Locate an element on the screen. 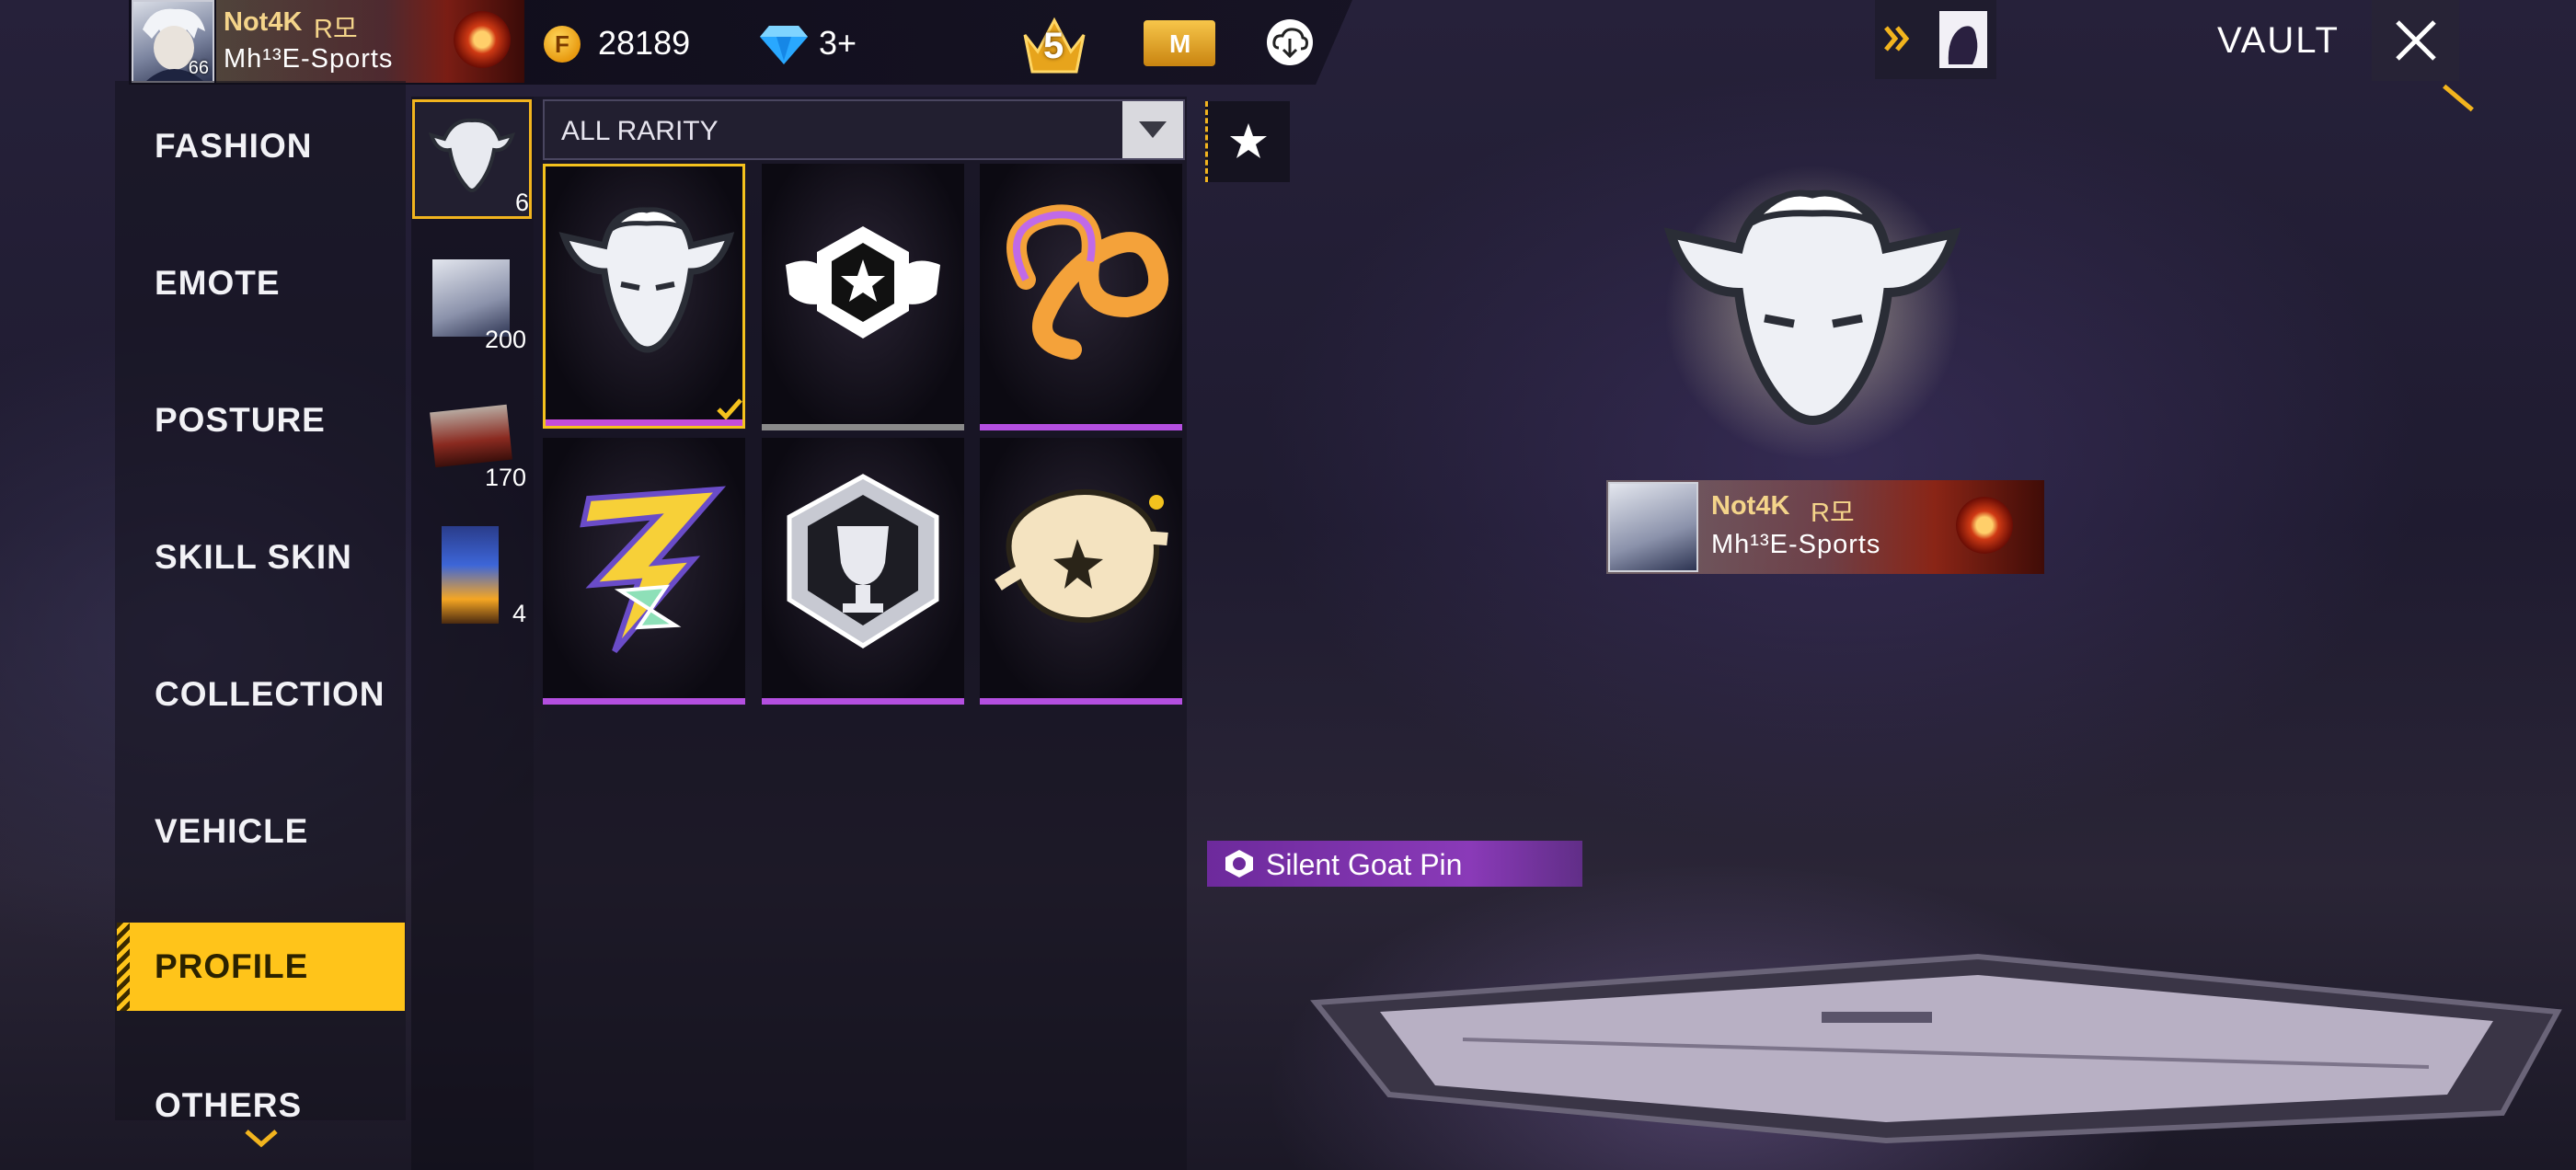 This screenshot has width=2576, height=1170. caret-down-icon is located at coordinates (1153, 129).